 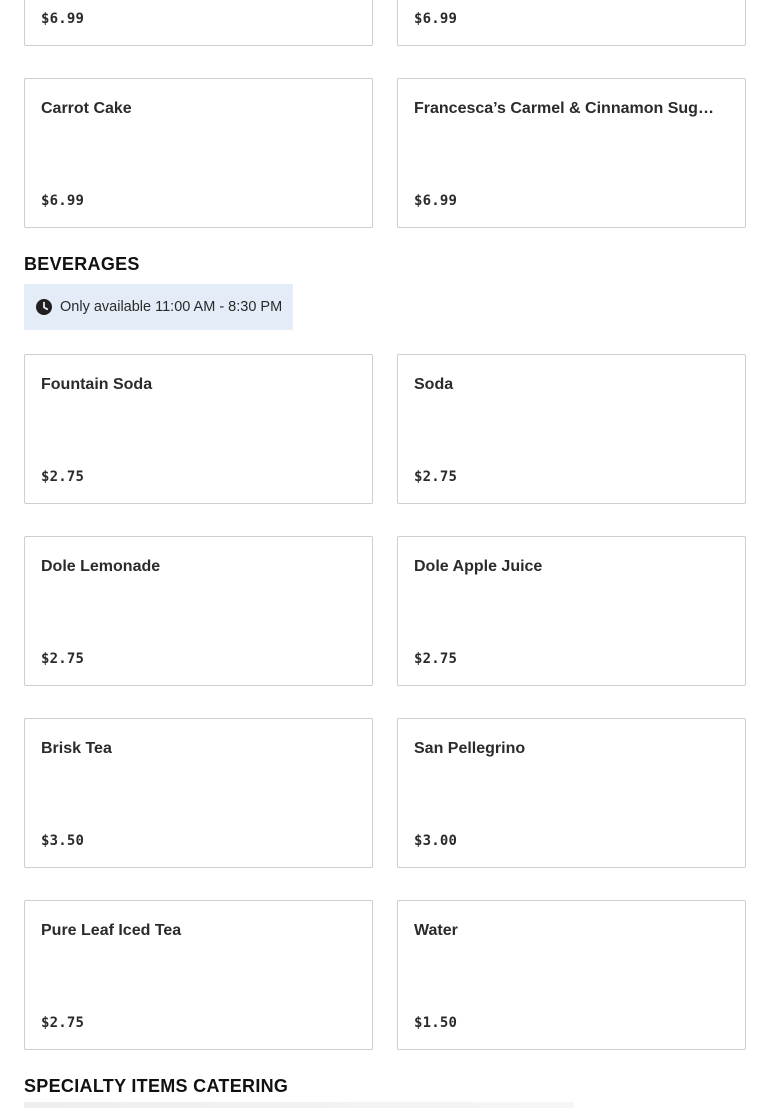 What do you see at coordinates (44, 307) in the screenshot?
I see `clock-icon` at bounding box center [44, 307].